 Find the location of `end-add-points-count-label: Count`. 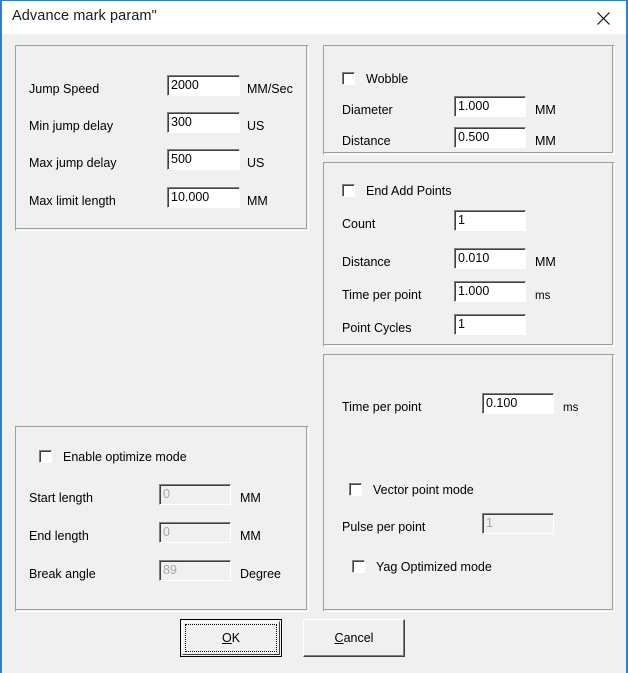

end-add-points-count-label: Count is located at coordinates (359, 224).